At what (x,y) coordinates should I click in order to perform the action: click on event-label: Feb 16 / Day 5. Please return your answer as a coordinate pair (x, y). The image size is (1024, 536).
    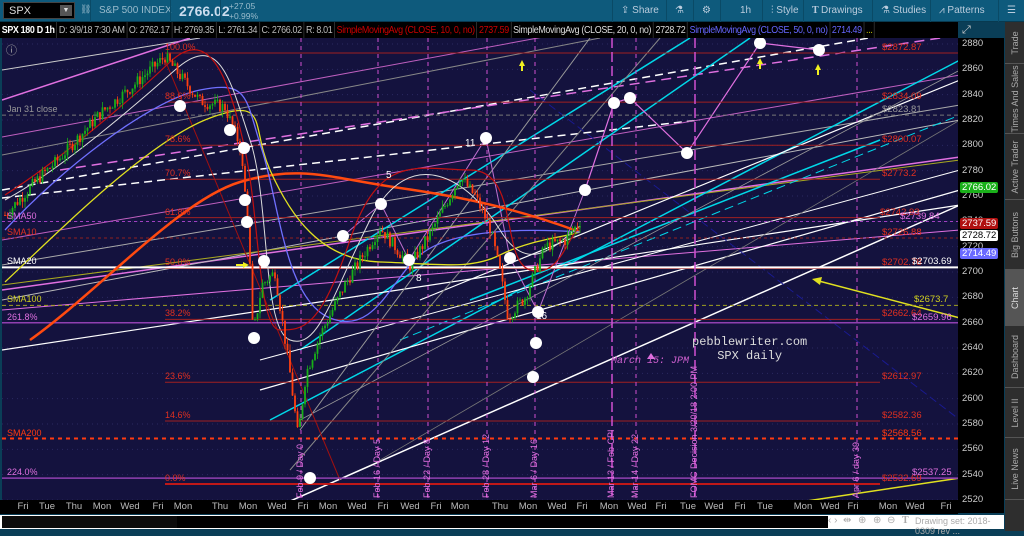
    Looking at the image, I should click on (377, 468).